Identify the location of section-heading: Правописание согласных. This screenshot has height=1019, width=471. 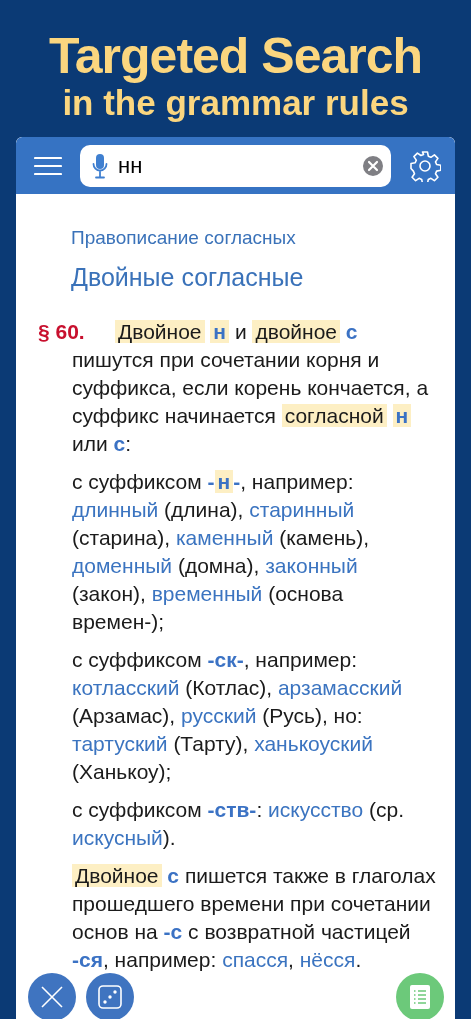
(184, 238).